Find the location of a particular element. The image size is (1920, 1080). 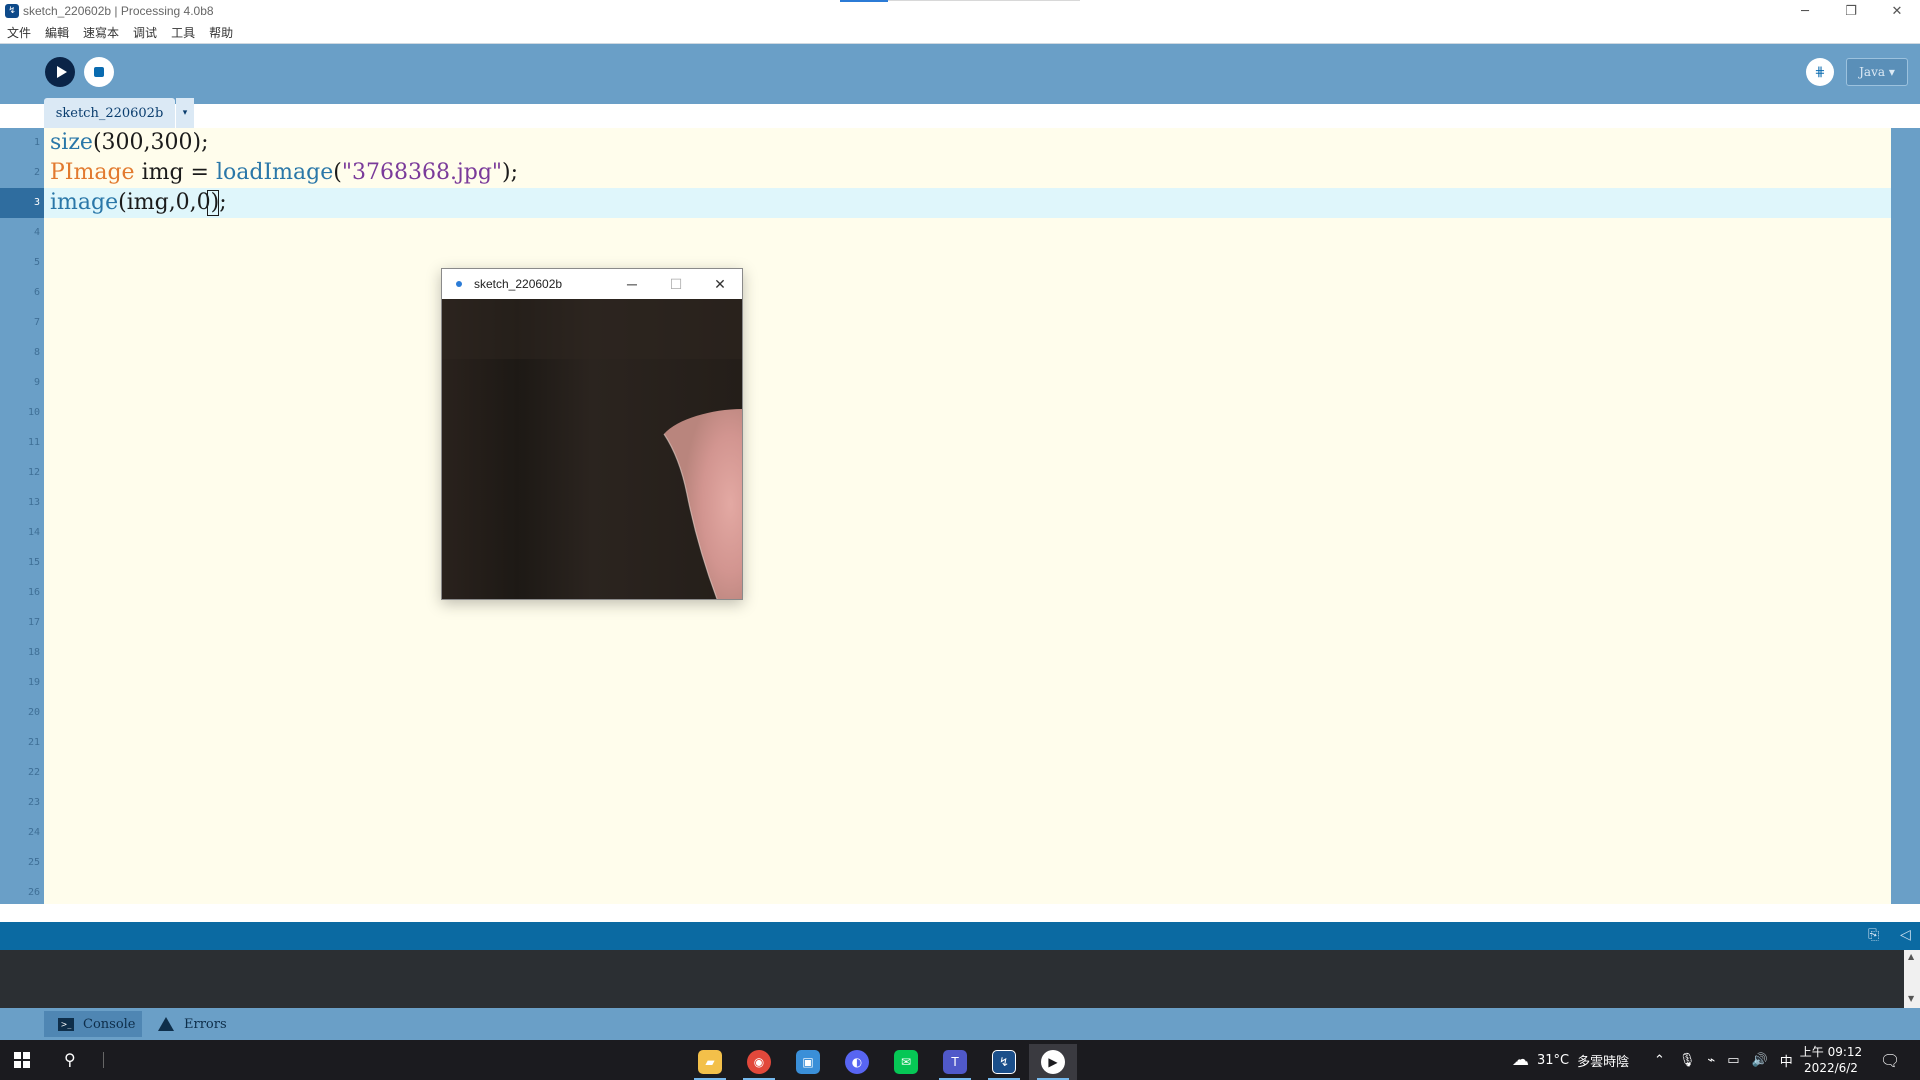

taskbar-file-explorer: ▰ is located at coordinates (710, 1062).